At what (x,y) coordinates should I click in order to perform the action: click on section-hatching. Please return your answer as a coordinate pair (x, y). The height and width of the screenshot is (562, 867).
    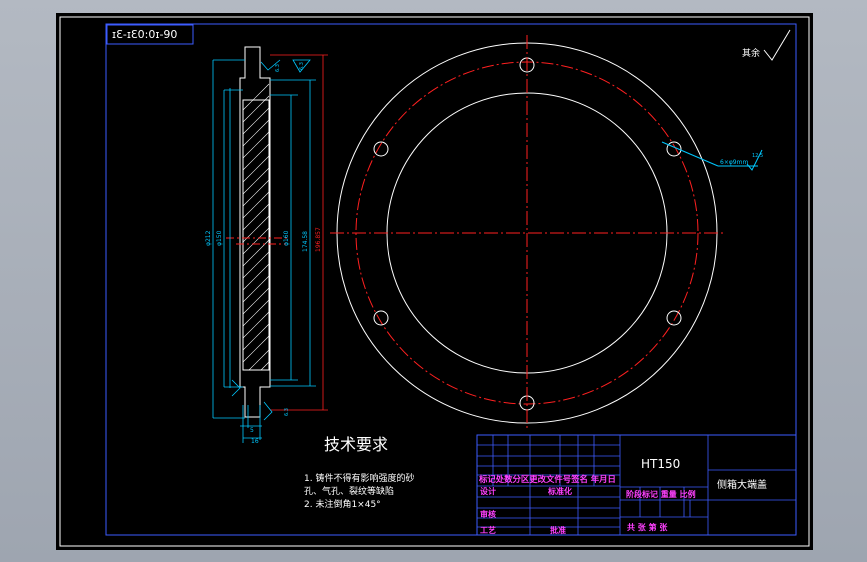
    Looking at the image, I should click on (256, 227).